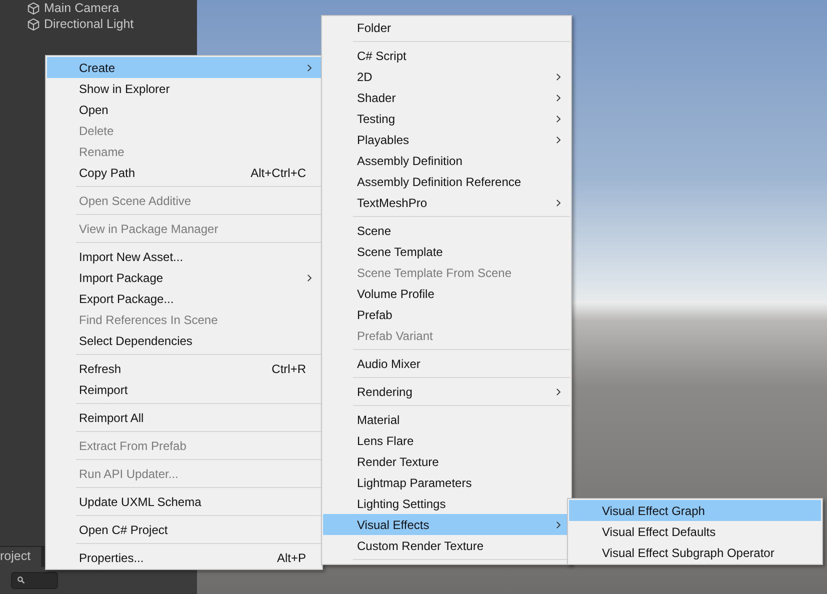 The width and height of the screenshot is (827, 594). What do you see at coordinates (695, 531) in the screenshot?
I see `menu-item: Visual Effect Defaults` at bounding box center [695, 531].